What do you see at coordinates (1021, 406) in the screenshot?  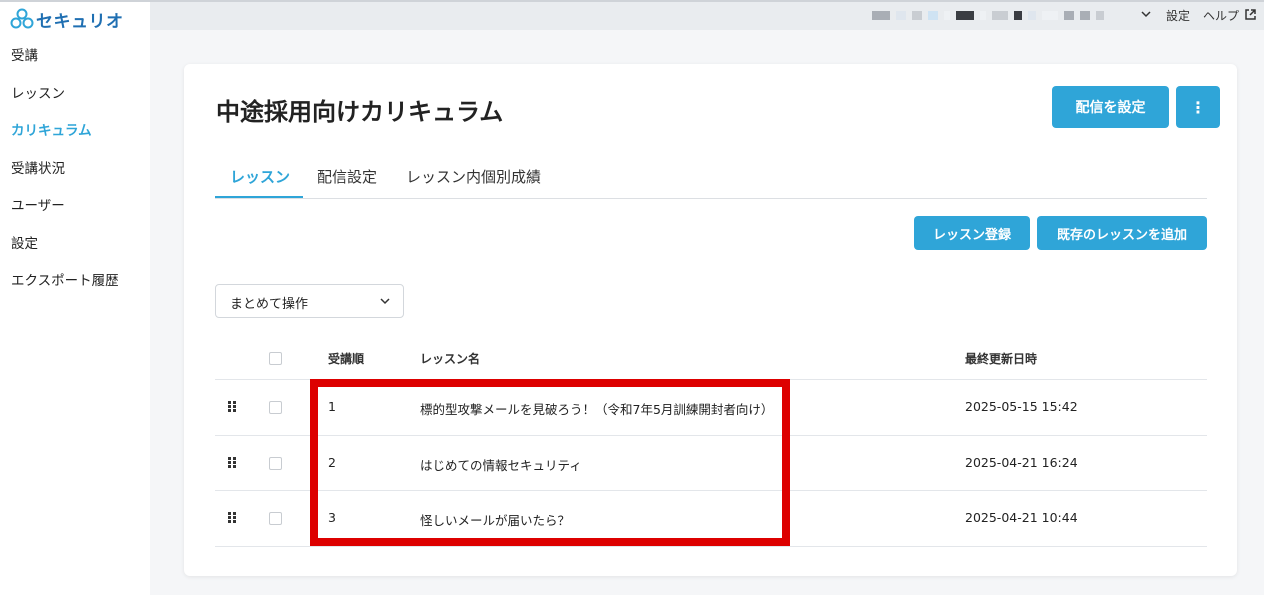 I see `row-updated-at: 2025-05-15 15:42` at bounding box center [1021, 406].